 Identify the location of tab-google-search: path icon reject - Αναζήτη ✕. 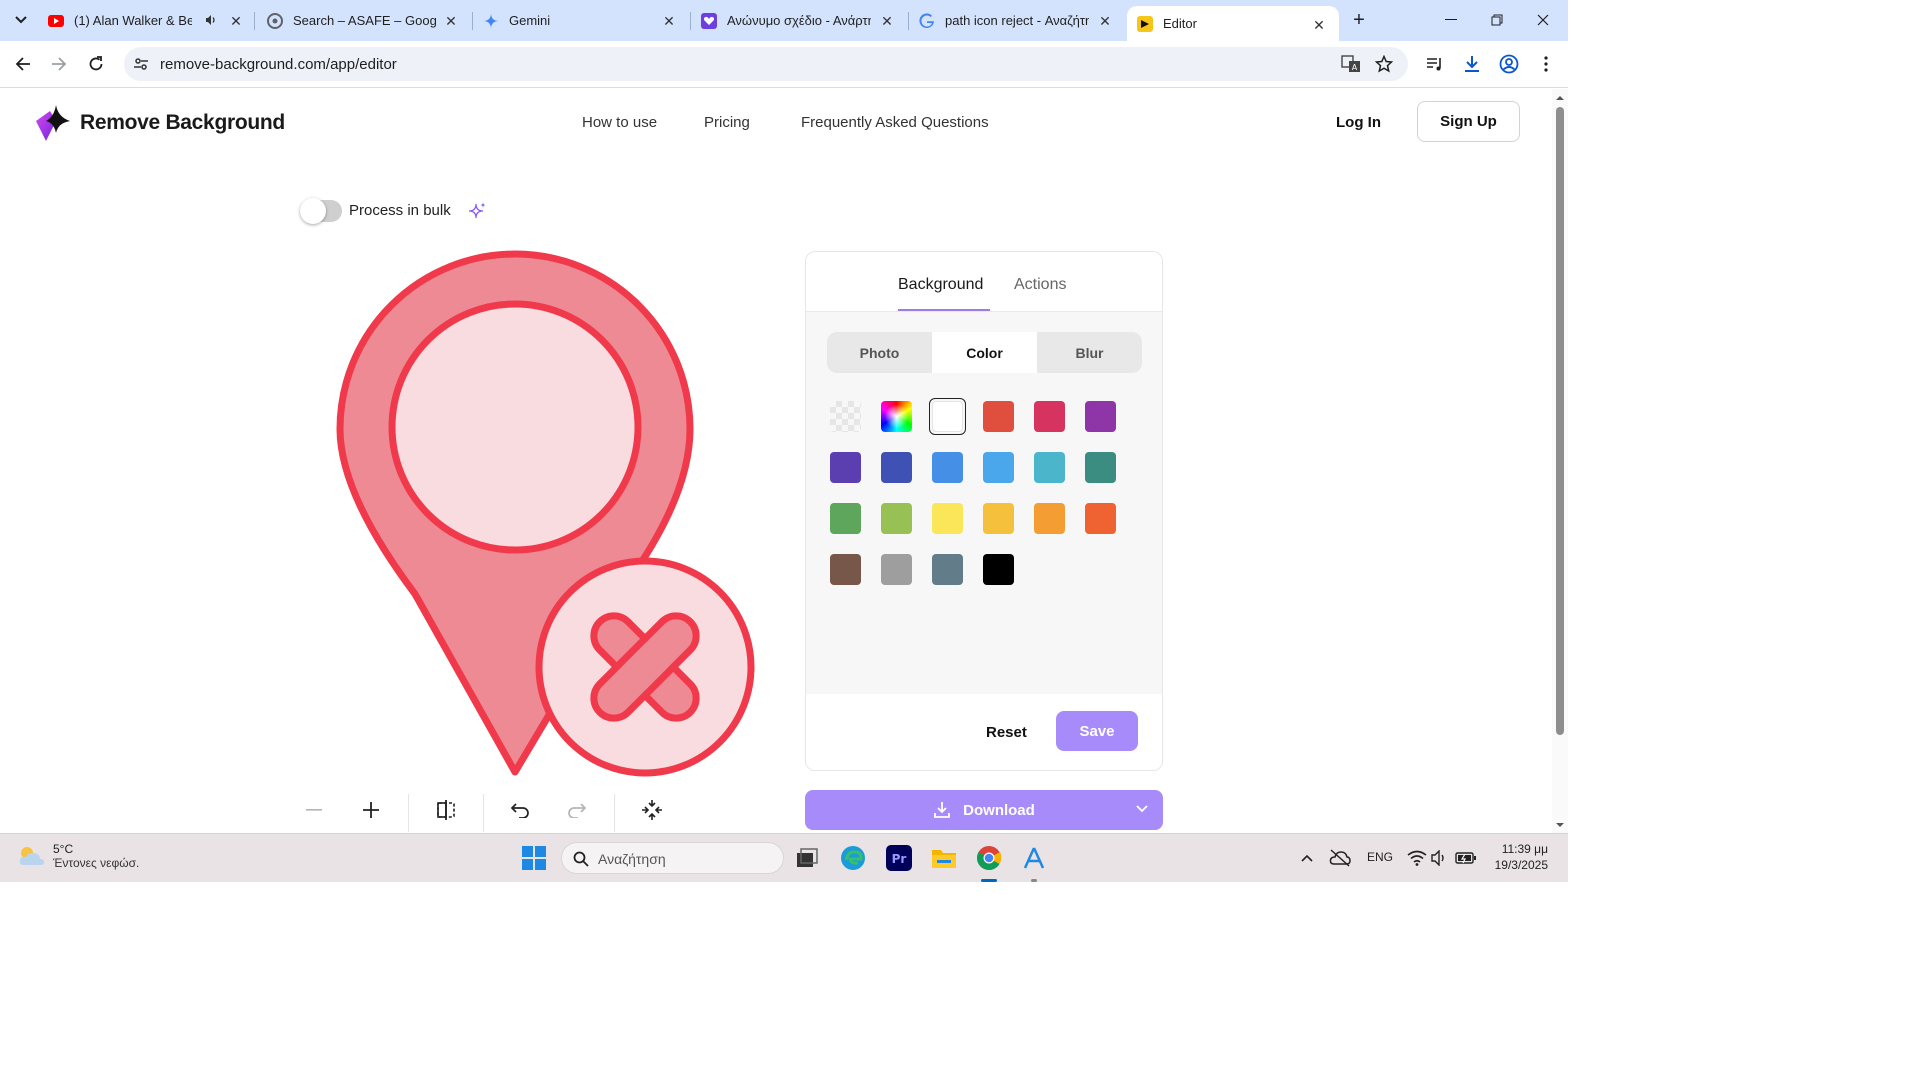
(1016, 20).